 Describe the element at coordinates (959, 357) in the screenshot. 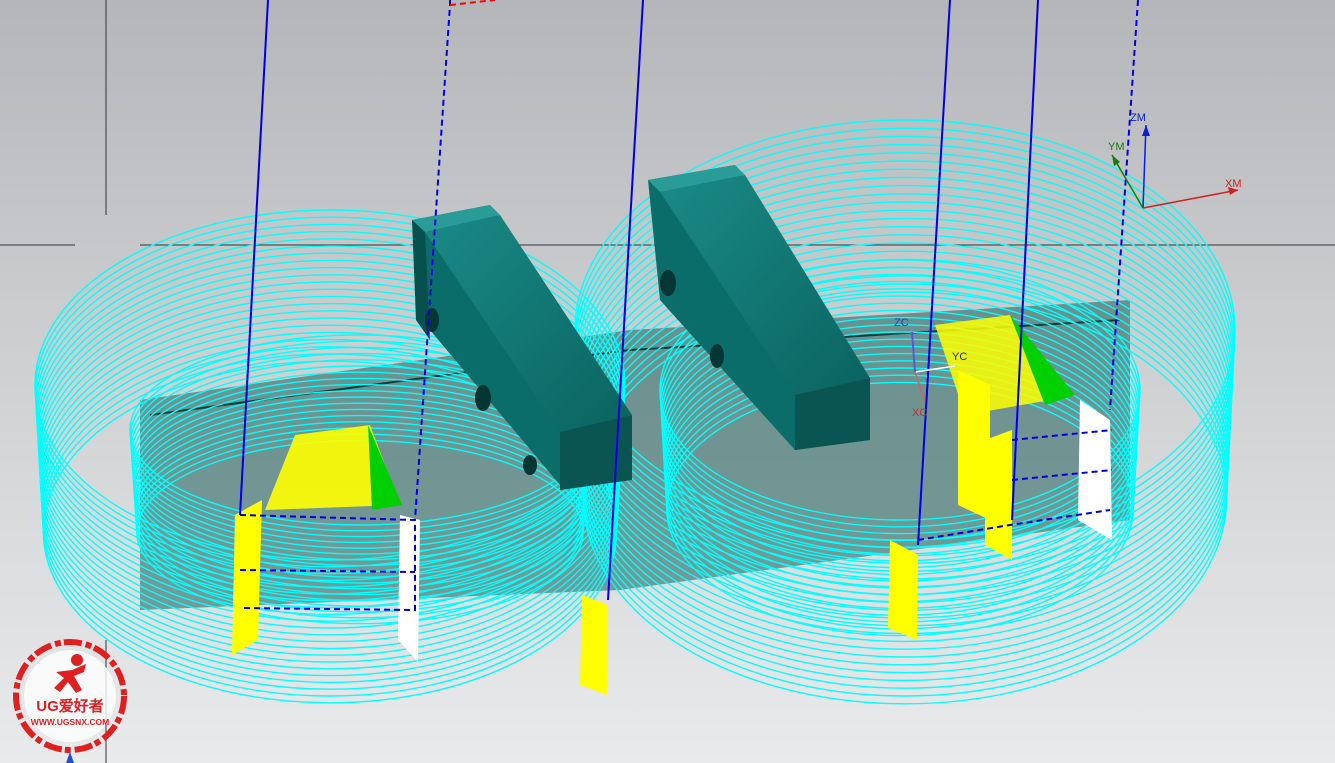

I see `csys-y-label: YC` at that location.